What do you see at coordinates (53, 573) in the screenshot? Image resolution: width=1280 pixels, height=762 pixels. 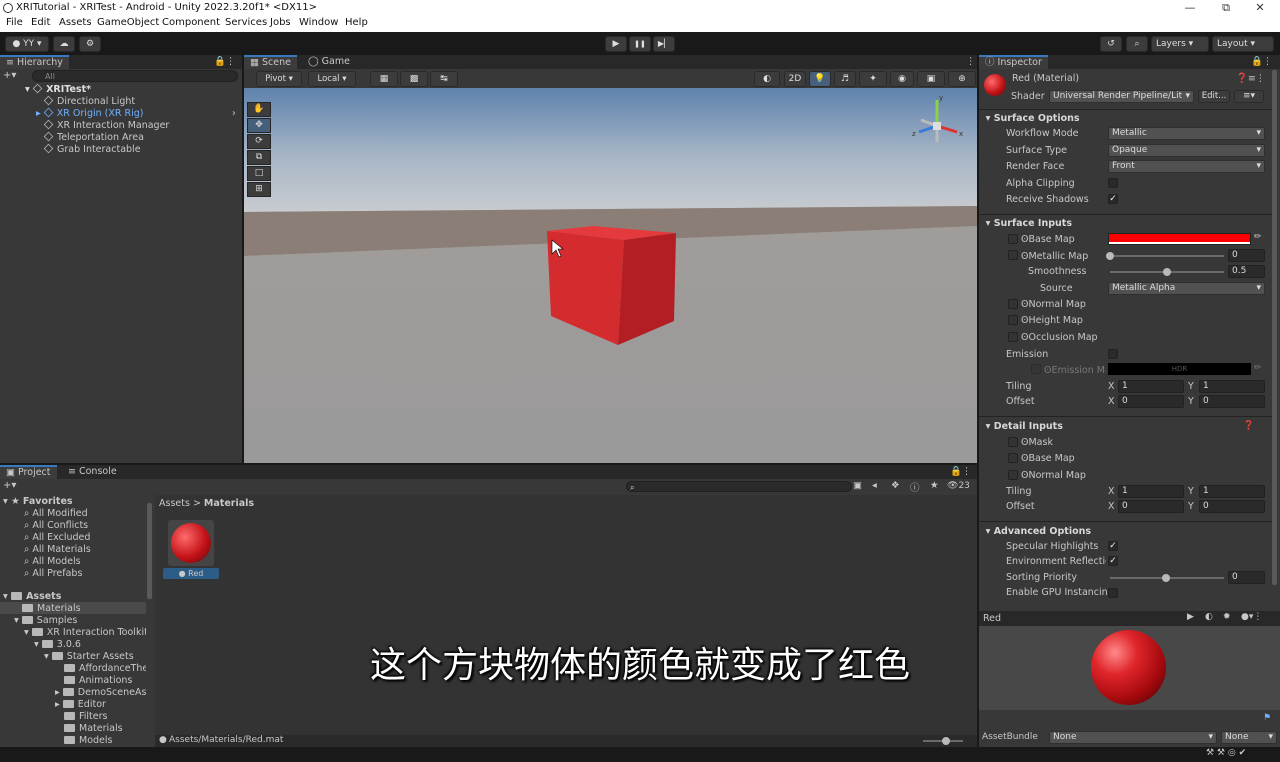 I see `favorite-item: ⌕ All Prefabs` at bounding box center [53, 573].